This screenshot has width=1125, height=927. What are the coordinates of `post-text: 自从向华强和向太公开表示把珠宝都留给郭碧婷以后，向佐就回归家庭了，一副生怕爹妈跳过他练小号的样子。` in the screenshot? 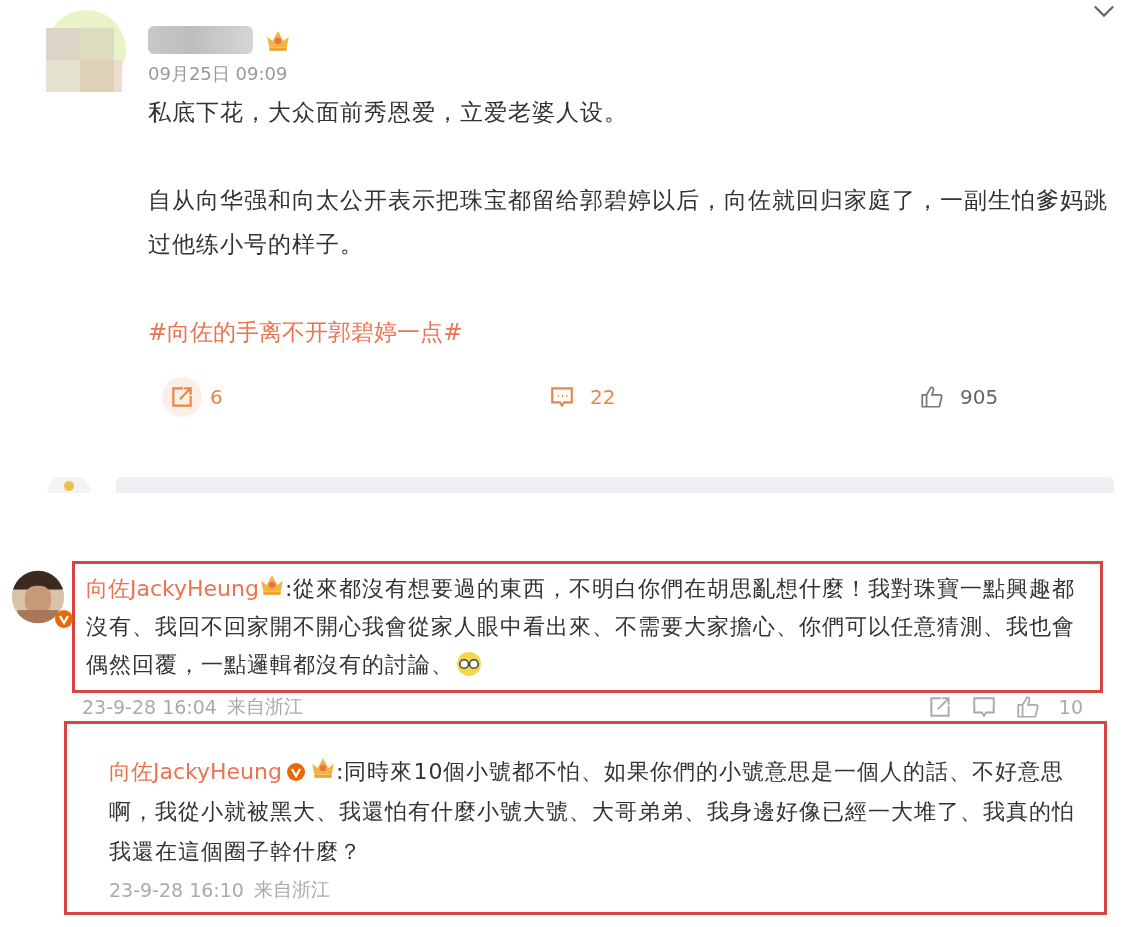 It's located at (628, 222).